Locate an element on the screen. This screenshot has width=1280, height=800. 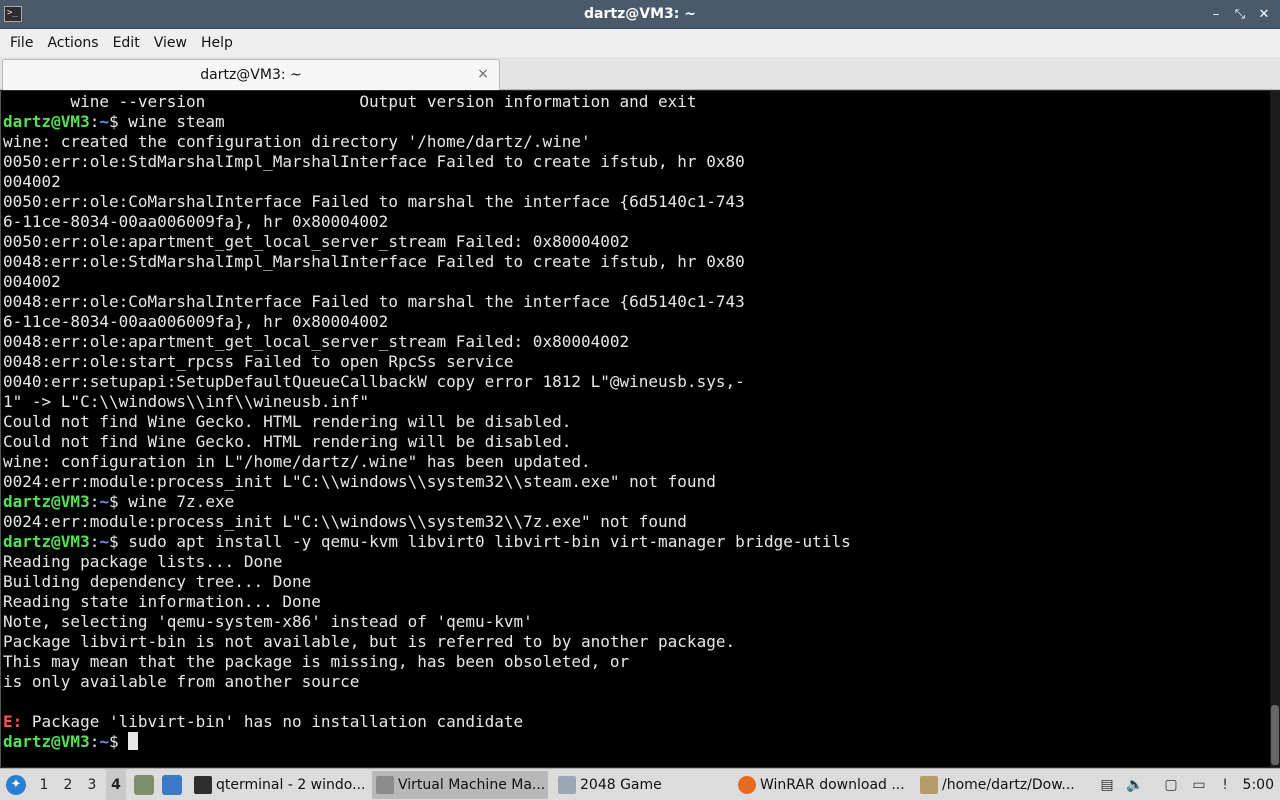
terminal-command-line: dartz@VM3:~$ is located at coordinates (636, 742).